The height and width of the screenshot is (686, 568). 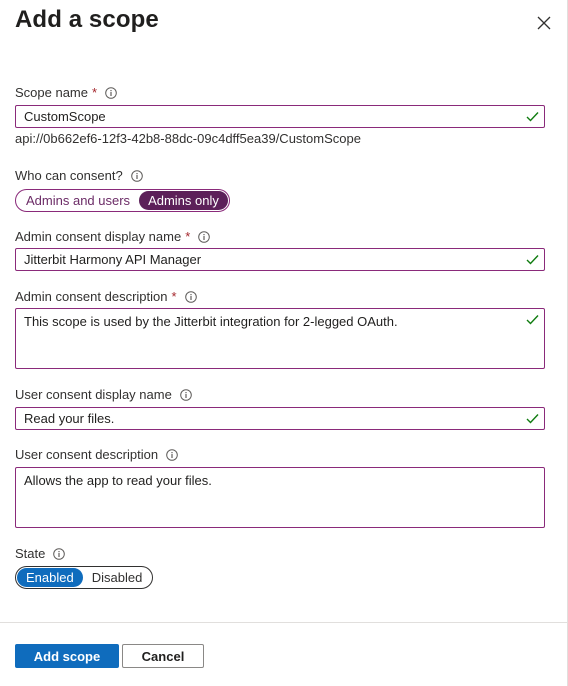 What do you see at coordinates (87, 454) in the screenshot?
I see `user-description-label-text: User consent description` at bounding box center [87, 454].